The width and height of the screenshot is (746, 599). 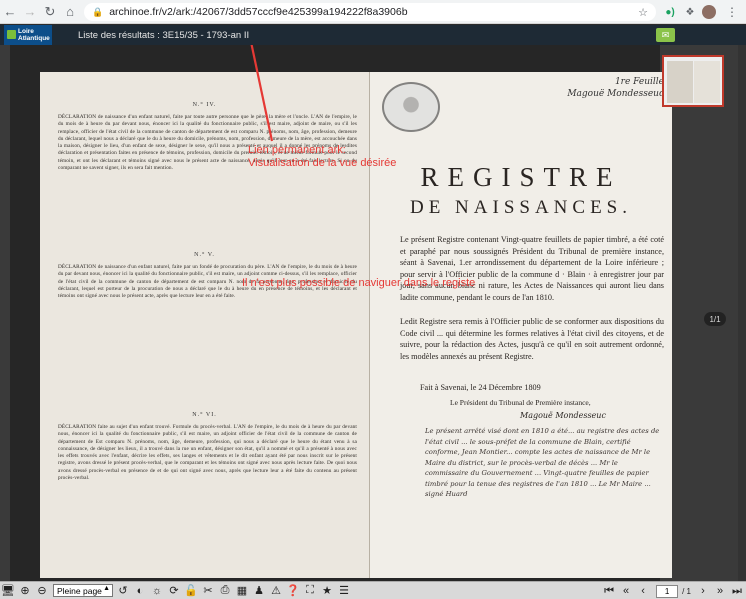 What do you see at coordinates (715, 319) in the screenshot?
I see `page-indicator: 1/1` at bounding box center [715, 319].